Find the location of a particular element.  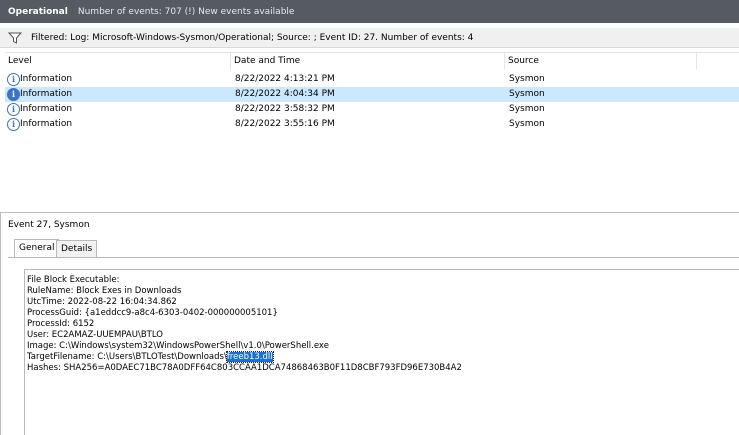

tab-divider is located at coordinates (373, 257).